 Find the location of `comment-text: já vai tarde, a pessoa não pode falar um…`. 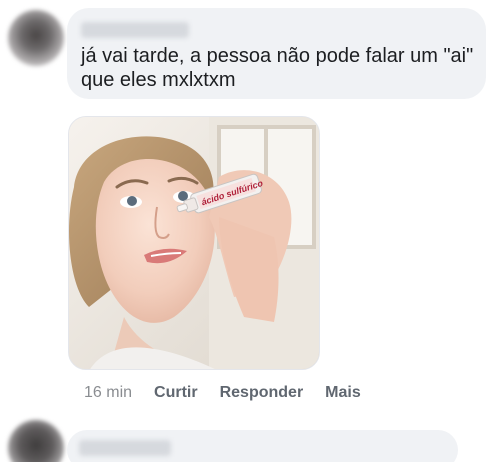

comment-text: já vai tarde, a pessoa não pode falar um… is located at coordinates (277, 68).